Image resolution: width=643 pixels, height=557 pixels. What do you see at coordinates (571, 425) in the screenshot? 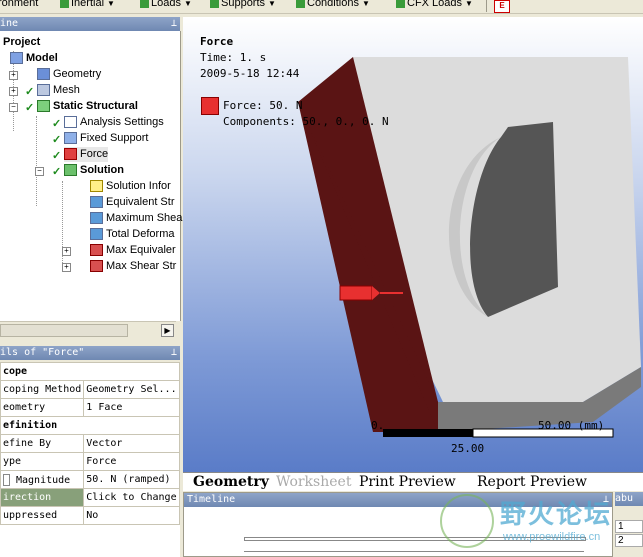
I see `scale-right-label: 50.00 (mm)` at bounding box center [571, 425].